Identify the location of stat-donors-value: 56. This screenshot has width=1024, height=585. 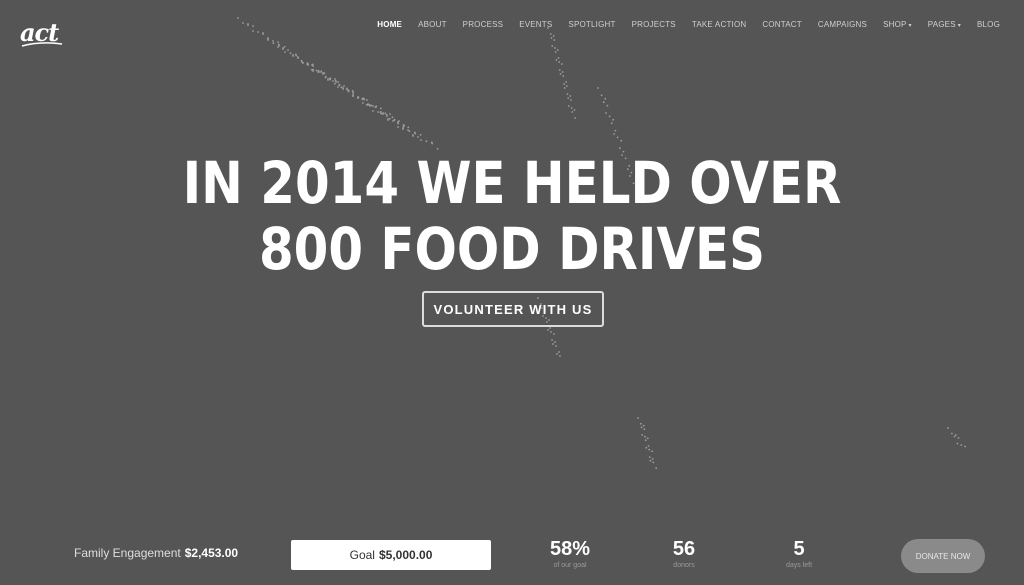
(684, 549).